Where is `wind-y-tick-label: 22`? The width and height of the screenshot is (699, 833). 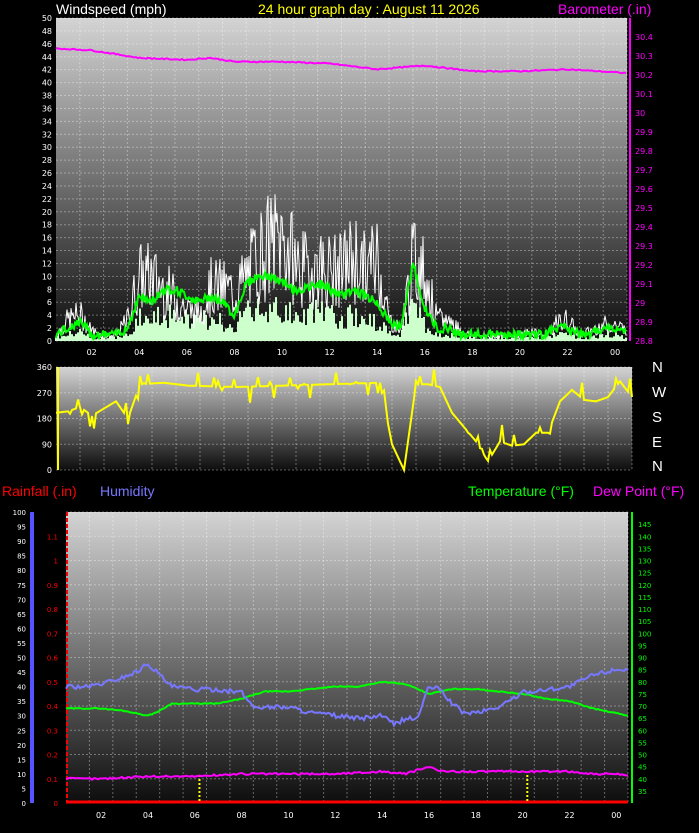
wind-y-tick-label: 22 is located at coordinates (47, 199).